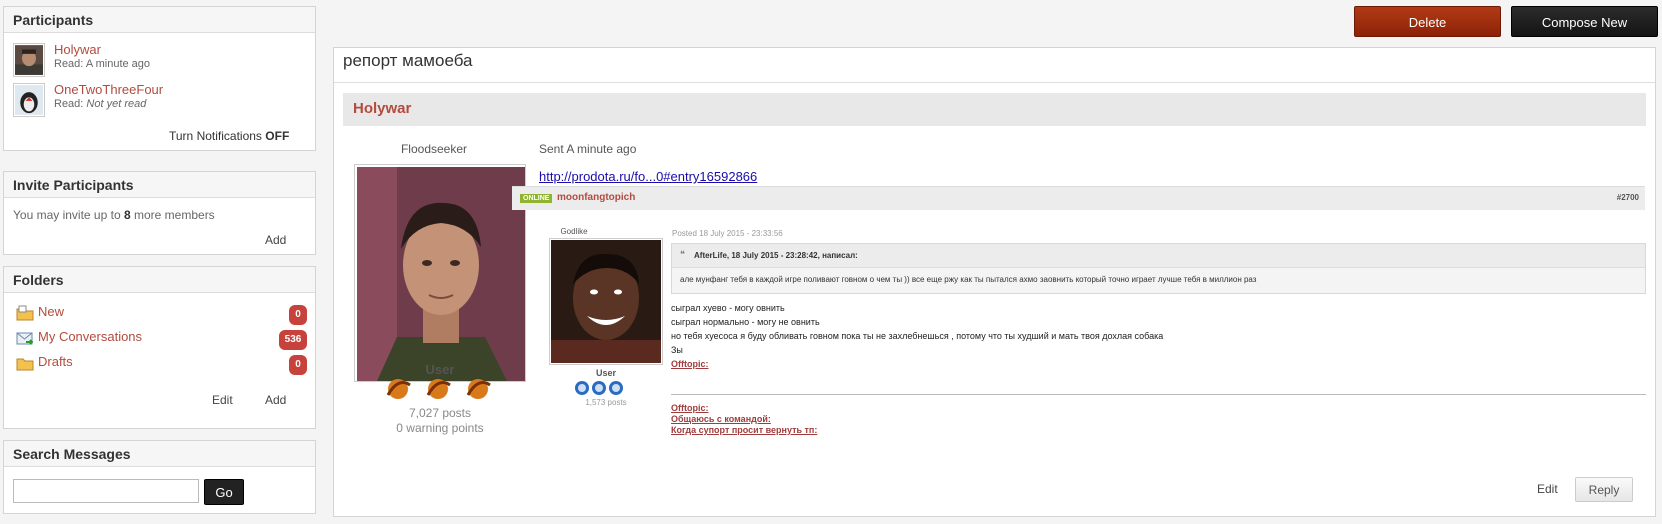  Describe the element at coordinates (161, 363) in the screenshot. I see `folder-item-drafts: Drafts` at that location.